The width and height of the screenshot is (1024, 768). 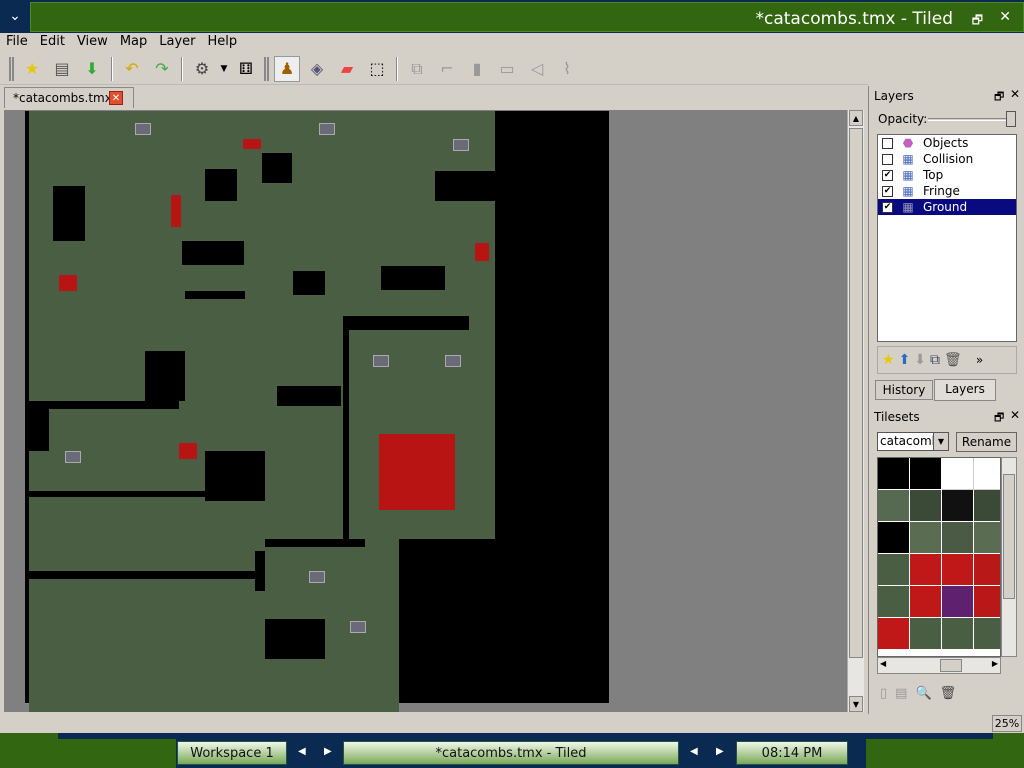 I want to click on lower-layer-icon: ⬇, so click(x=920, y=360).